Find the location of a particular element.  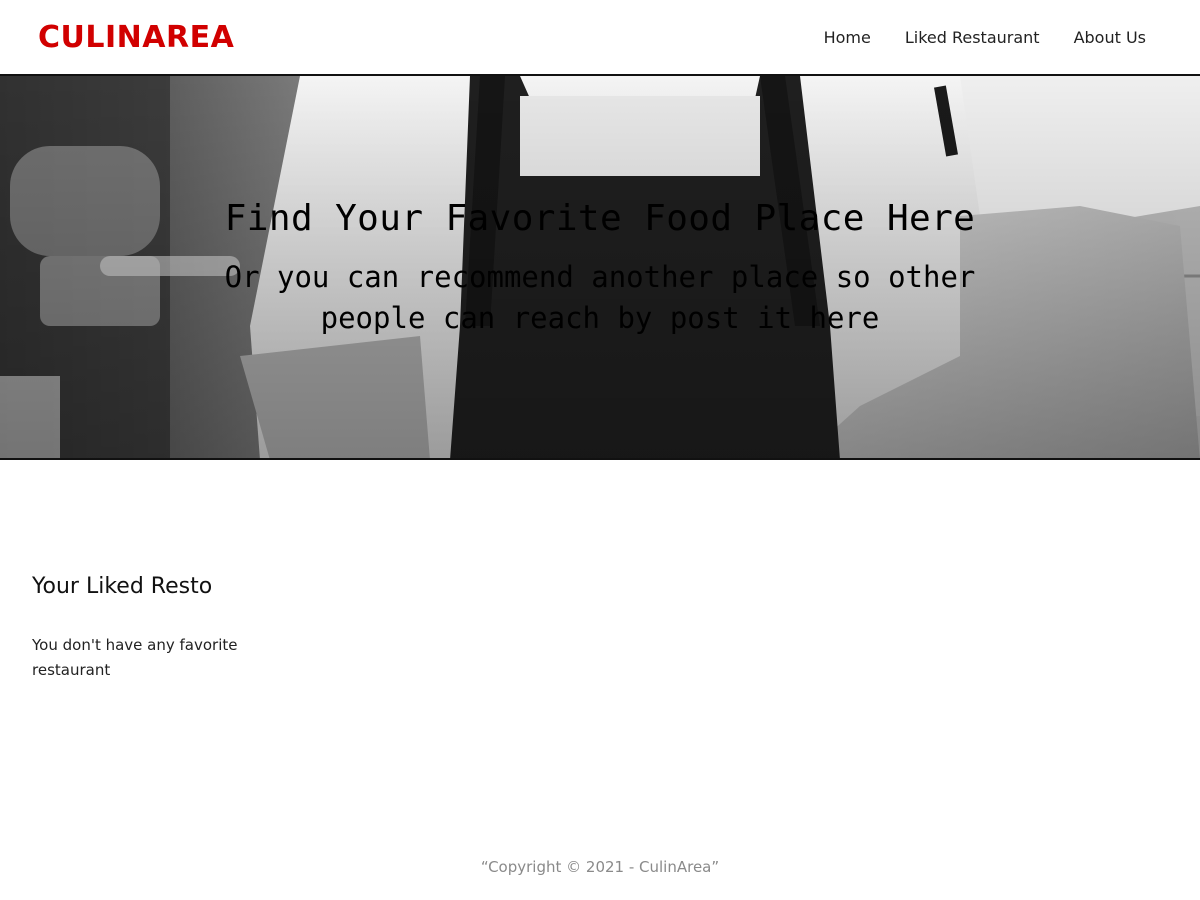

main-nav: Home Liked Restaurant About Us is located at coordinates (993, 37).